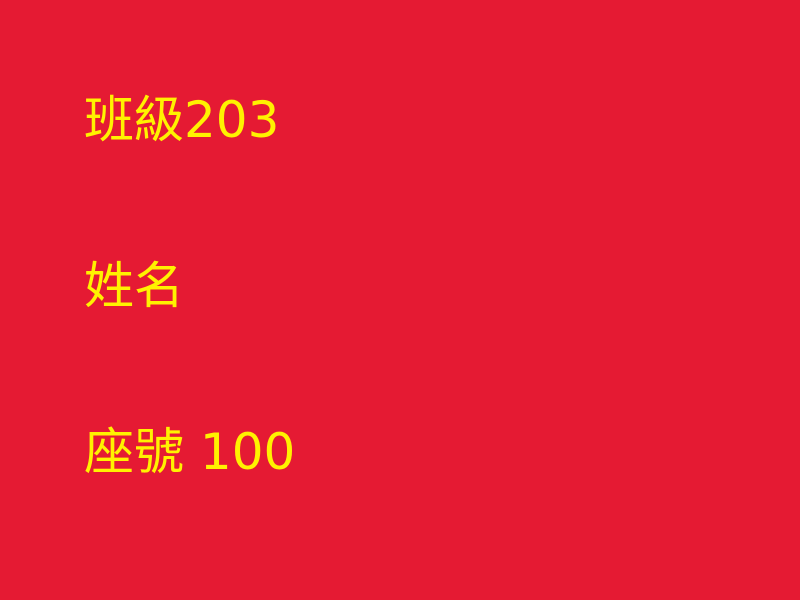 Image resolution: width=800 pixels, height=600 pixels. What do you see at coordinates (182, 120) in the screenshot?
I see `class-line: 班級203` at bounding box center [182, 120].